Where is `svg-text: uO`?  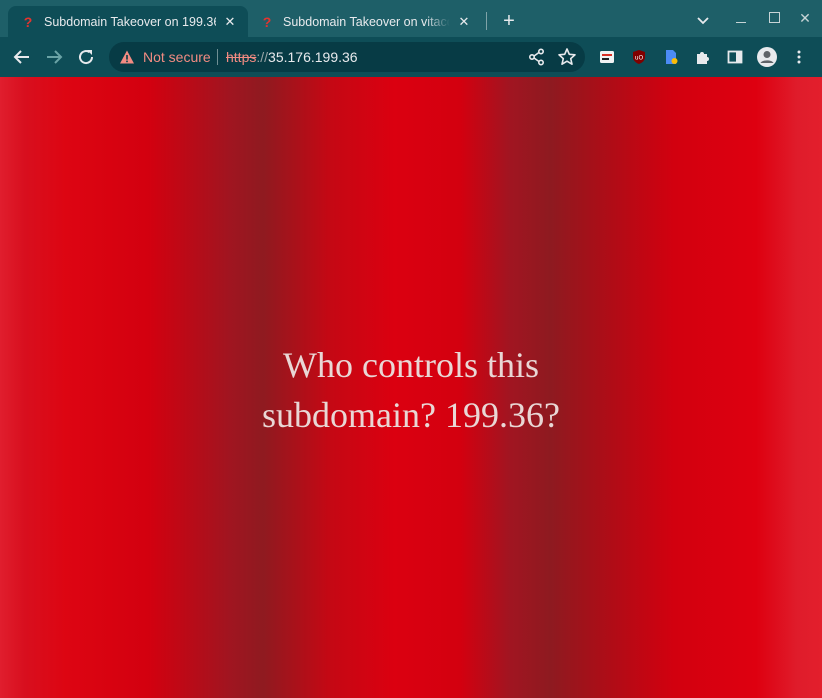
svg-text: uO is located at coordinates (639, 58).